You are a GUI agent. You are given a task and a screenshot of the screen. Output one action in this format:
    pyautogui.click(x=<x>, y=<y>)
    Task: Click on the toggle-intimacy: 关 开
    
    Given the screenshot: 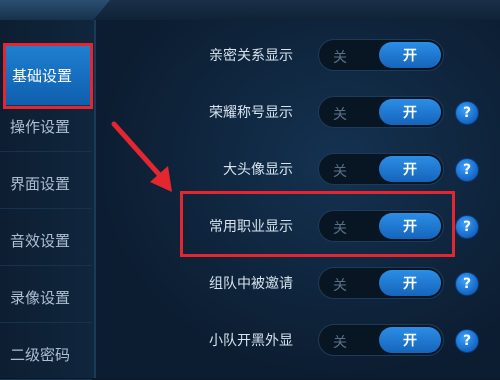 What is the action you would take?
    pyautogui.click(x=381, y=55)
    